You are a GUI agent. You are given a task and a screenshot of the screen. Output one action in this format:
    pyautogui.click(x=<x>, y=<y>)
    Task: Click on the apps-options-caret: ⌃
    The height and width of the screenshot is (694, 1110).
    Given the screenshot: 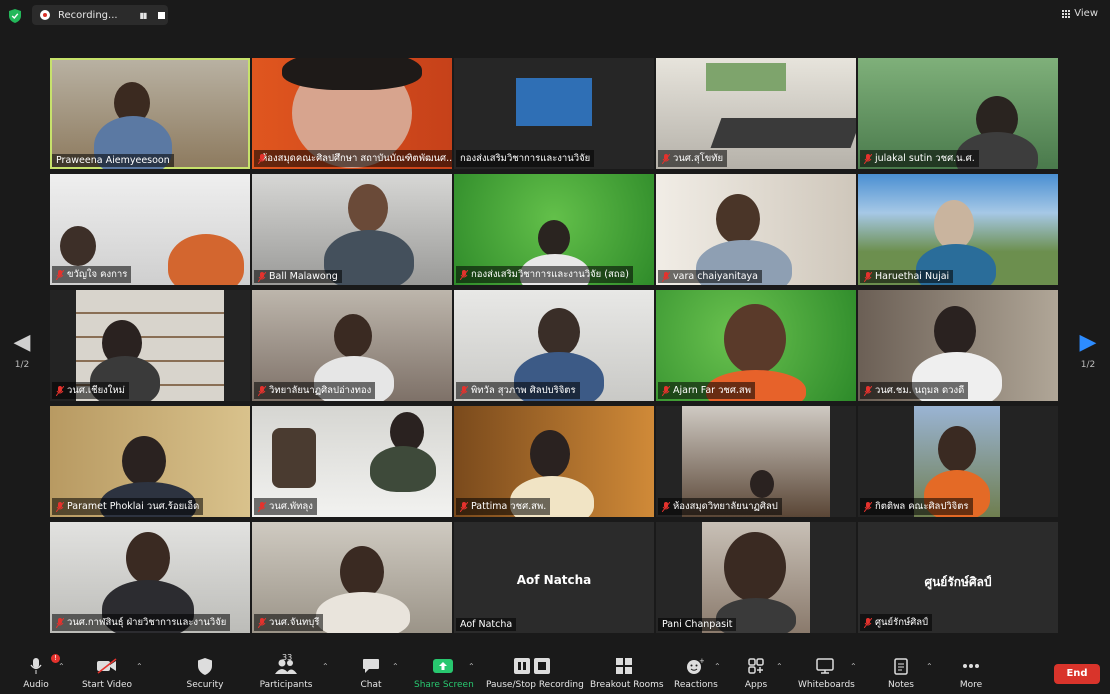 What is the action you would take?
    pyautogui.click(x=779, y=666)
    